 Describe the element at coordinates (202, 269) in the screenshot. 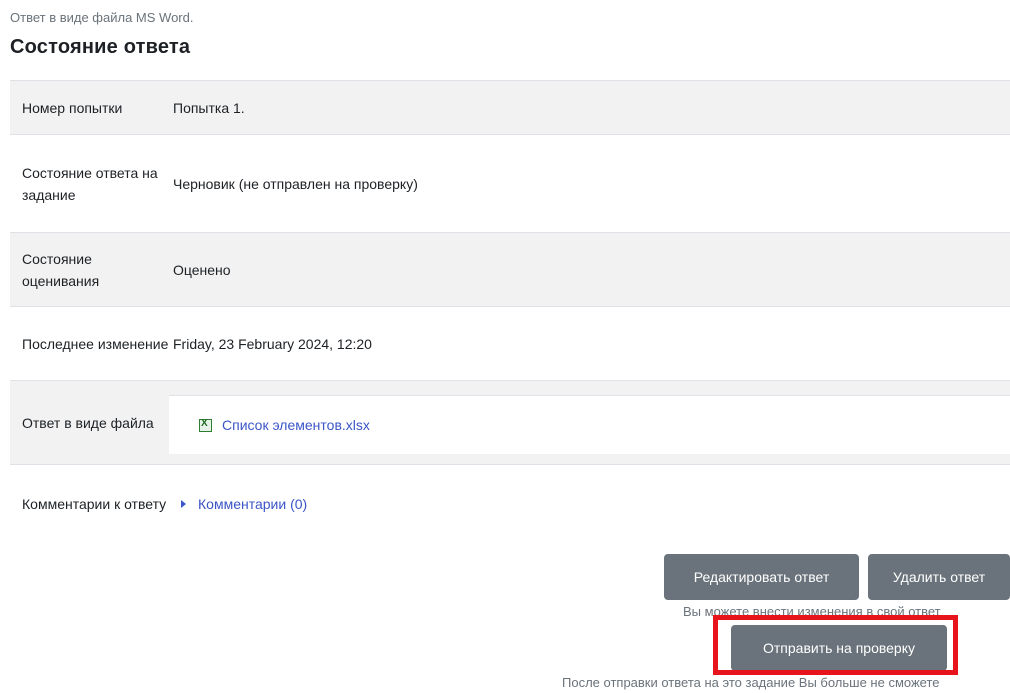

I see `grading-status-value: Оценено` at that location.